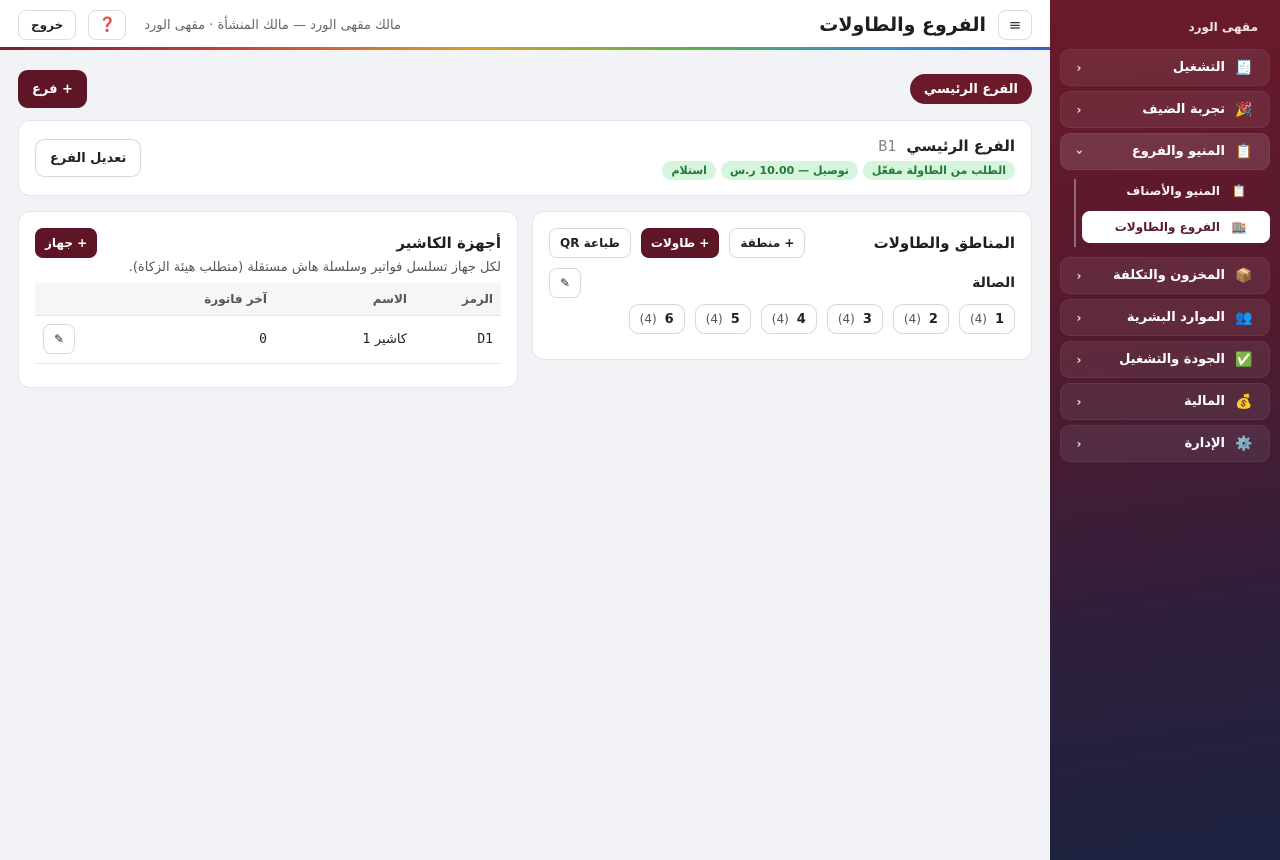  What do you see at coordinates (345, 299) in the screenshot?
I see `column-header-name: الاسم` at bounding box center [345, 299].